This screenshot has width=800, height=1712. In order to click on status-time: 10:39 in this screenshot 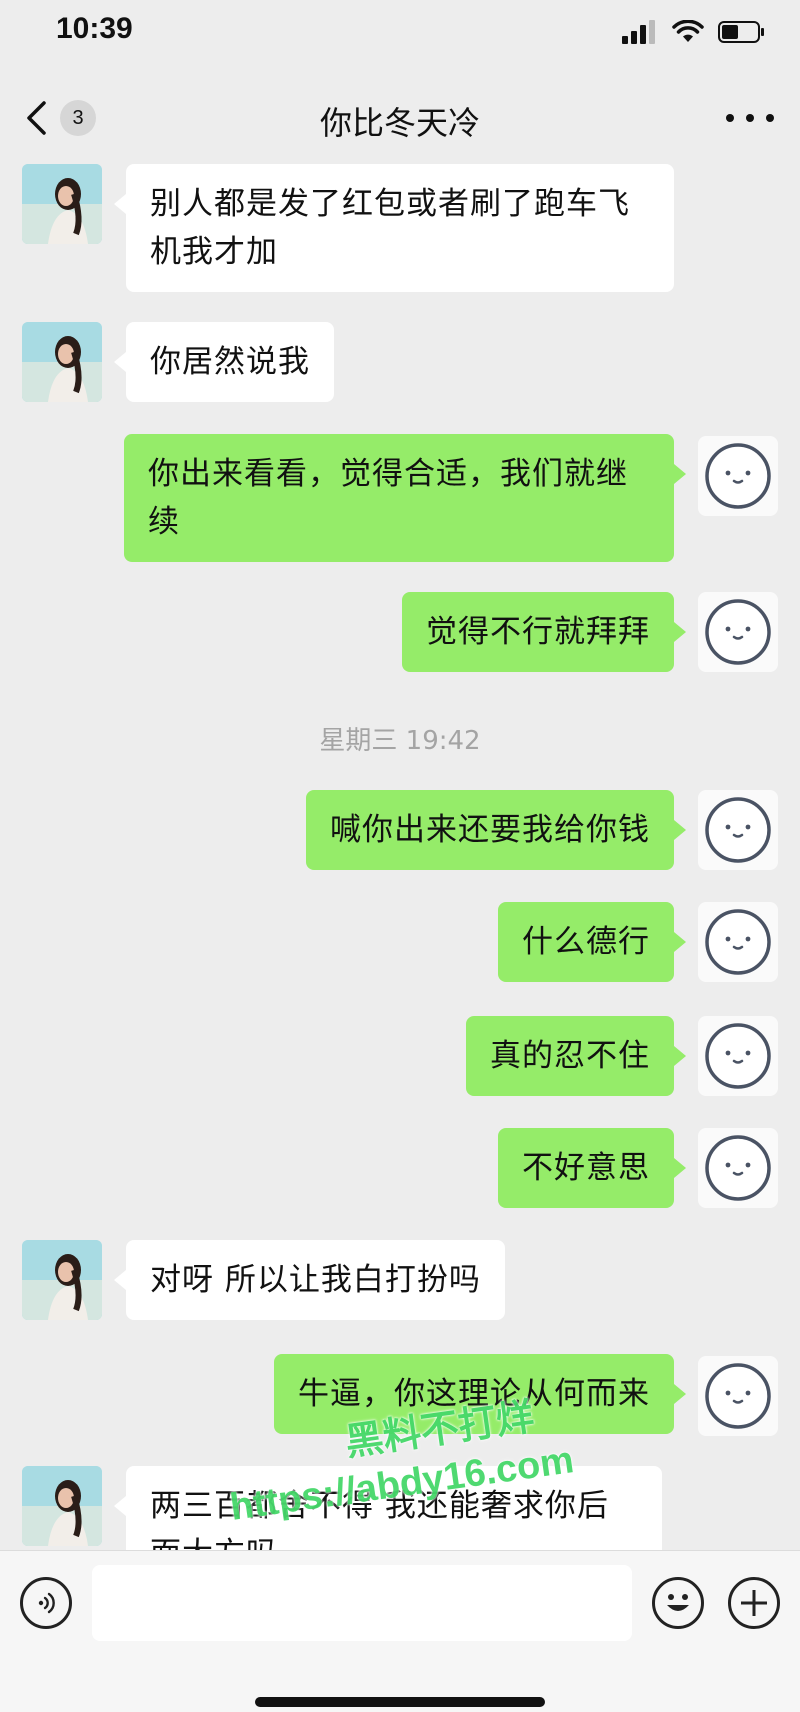, I will do `click(94, 28)`.